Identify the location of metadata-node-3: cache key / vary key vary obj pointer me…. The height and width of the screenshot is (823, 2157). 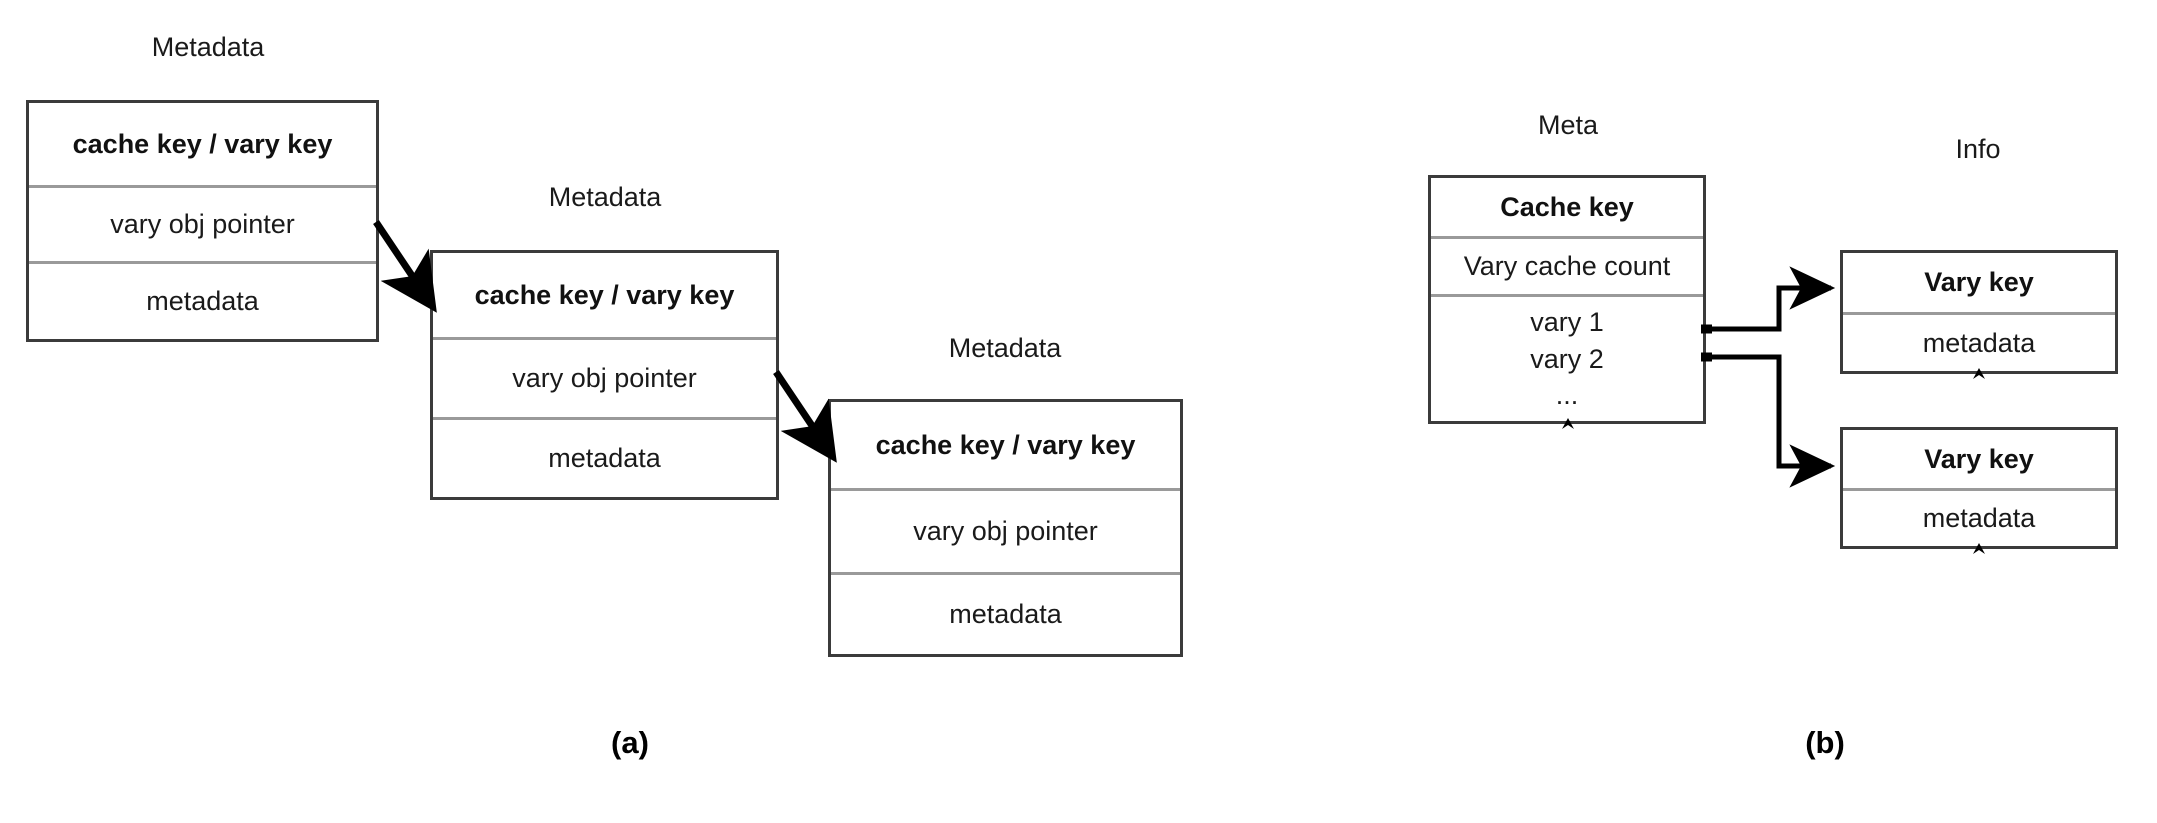
(1005, 528).